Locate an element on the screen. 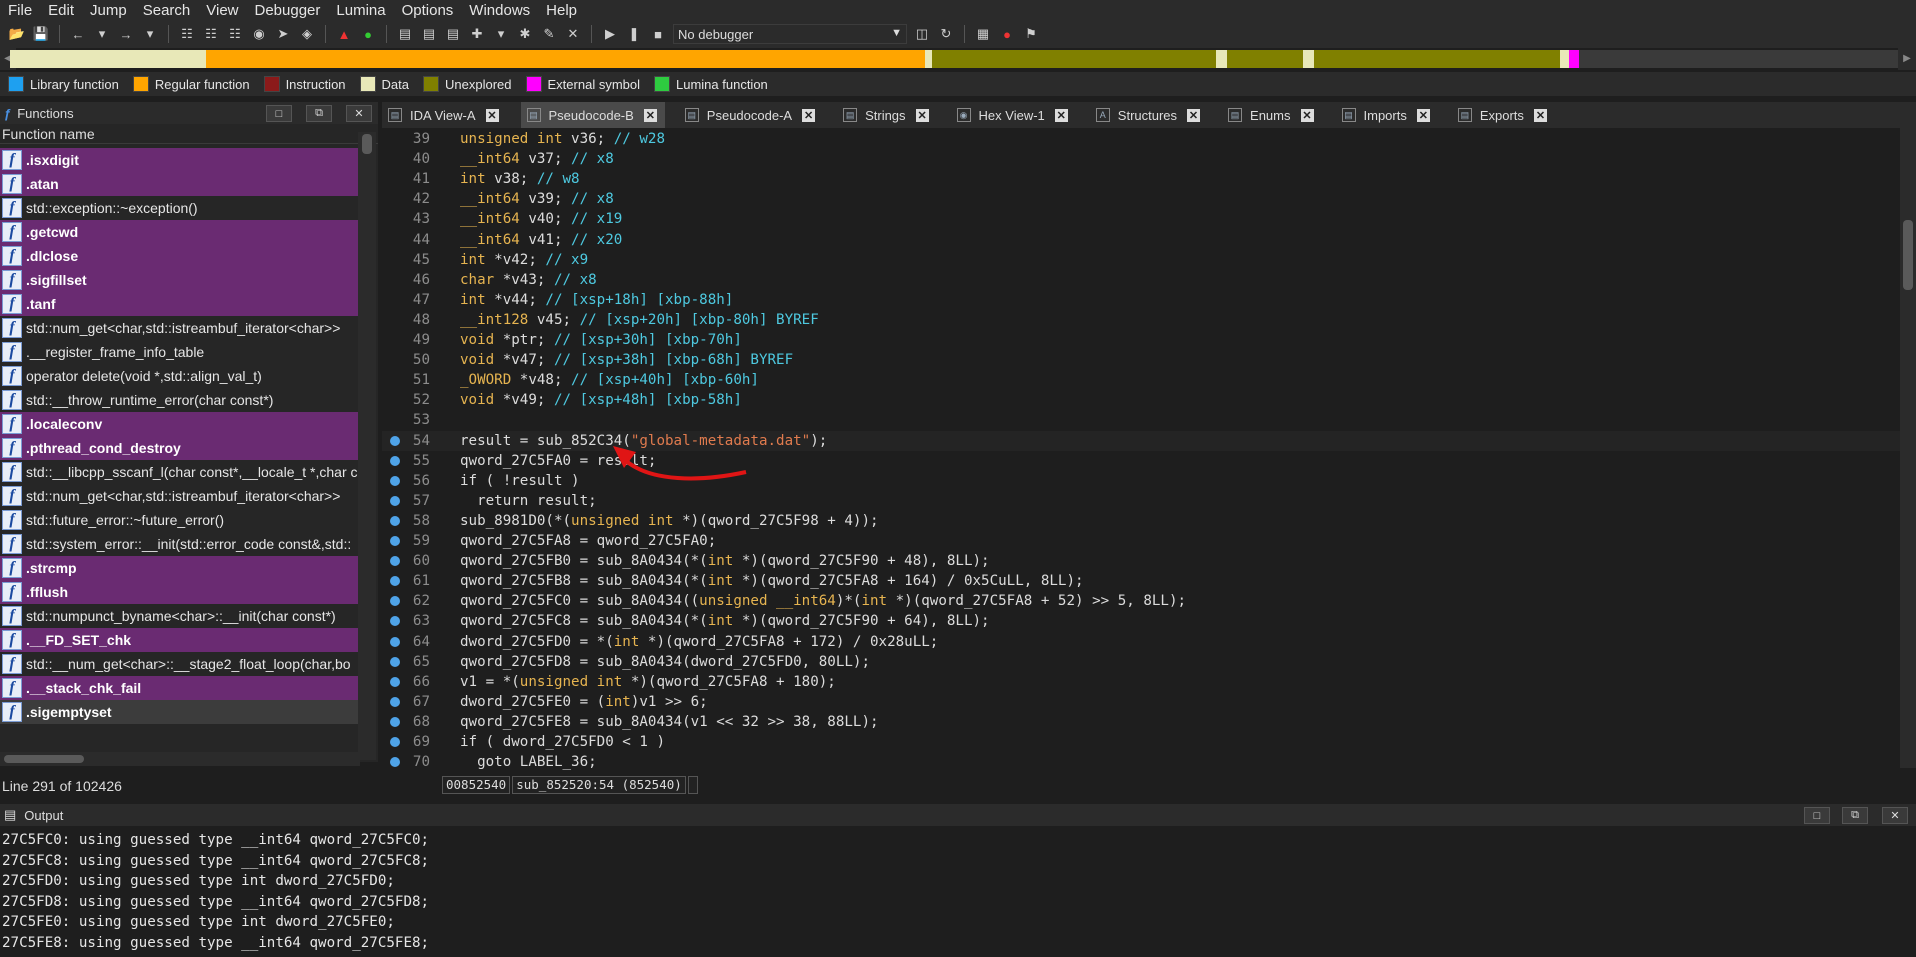  function-row: f std::exception::~exception() is located at coordinates (179, 208).